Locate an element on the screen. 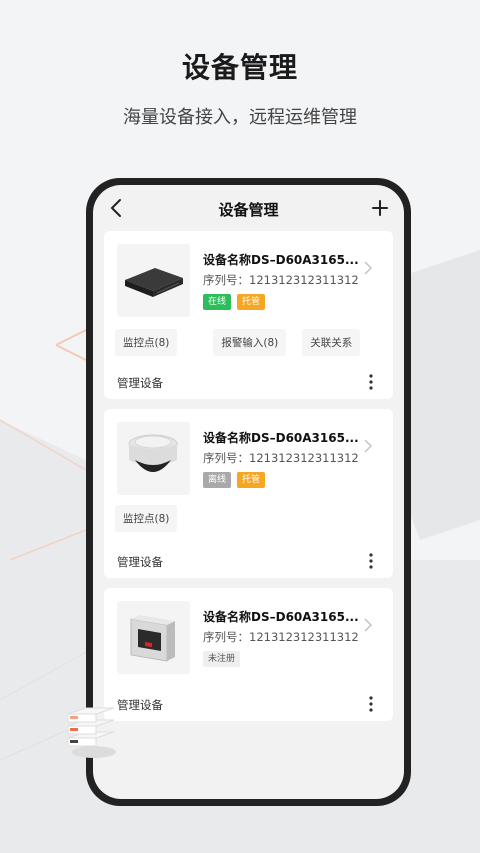  status-badge: 未注册 is located at coordinates (222, 659).